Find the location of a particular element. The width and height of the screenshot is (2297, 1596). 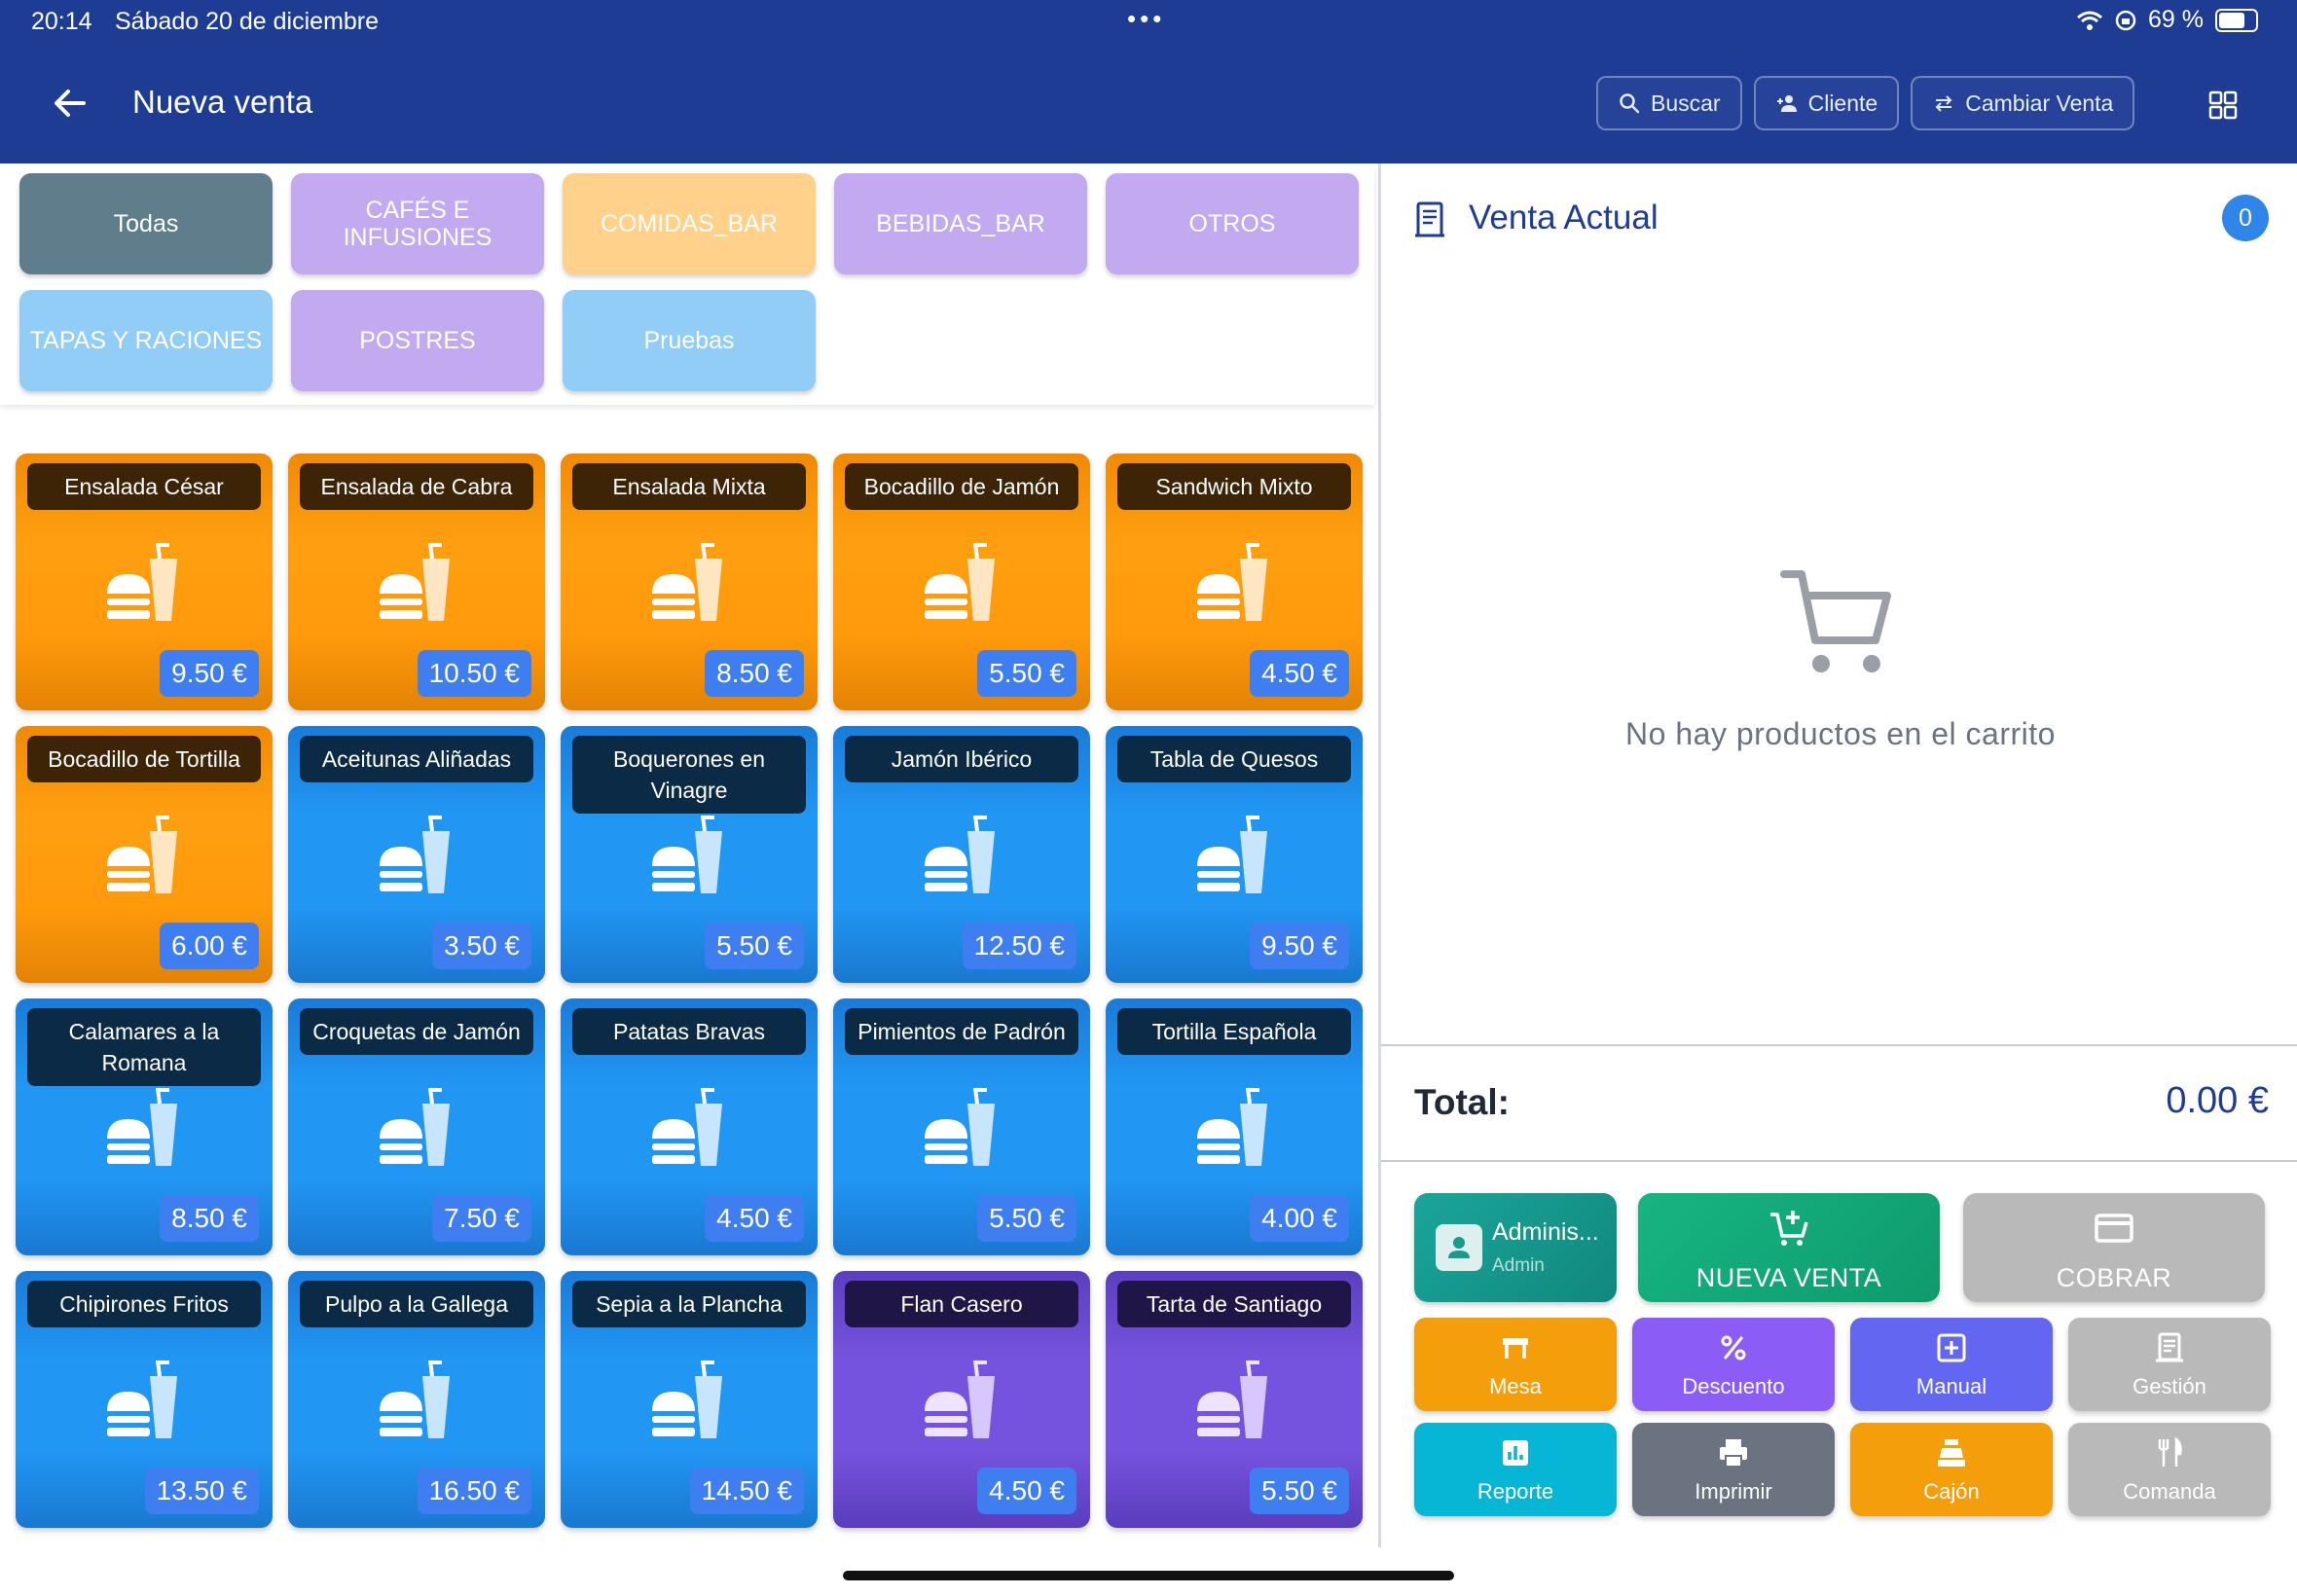

category-chip: OTROS is located at coordinates (1232, 223).